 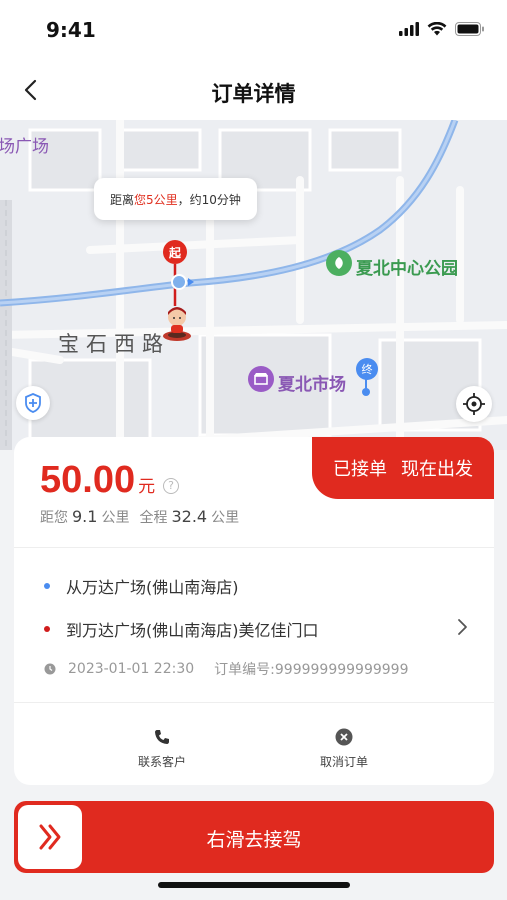 What do you see at coordinates (344, 748) in the screenshot?
I see `cancel-order-button: 取消订单` at bounding box center [344, 748].